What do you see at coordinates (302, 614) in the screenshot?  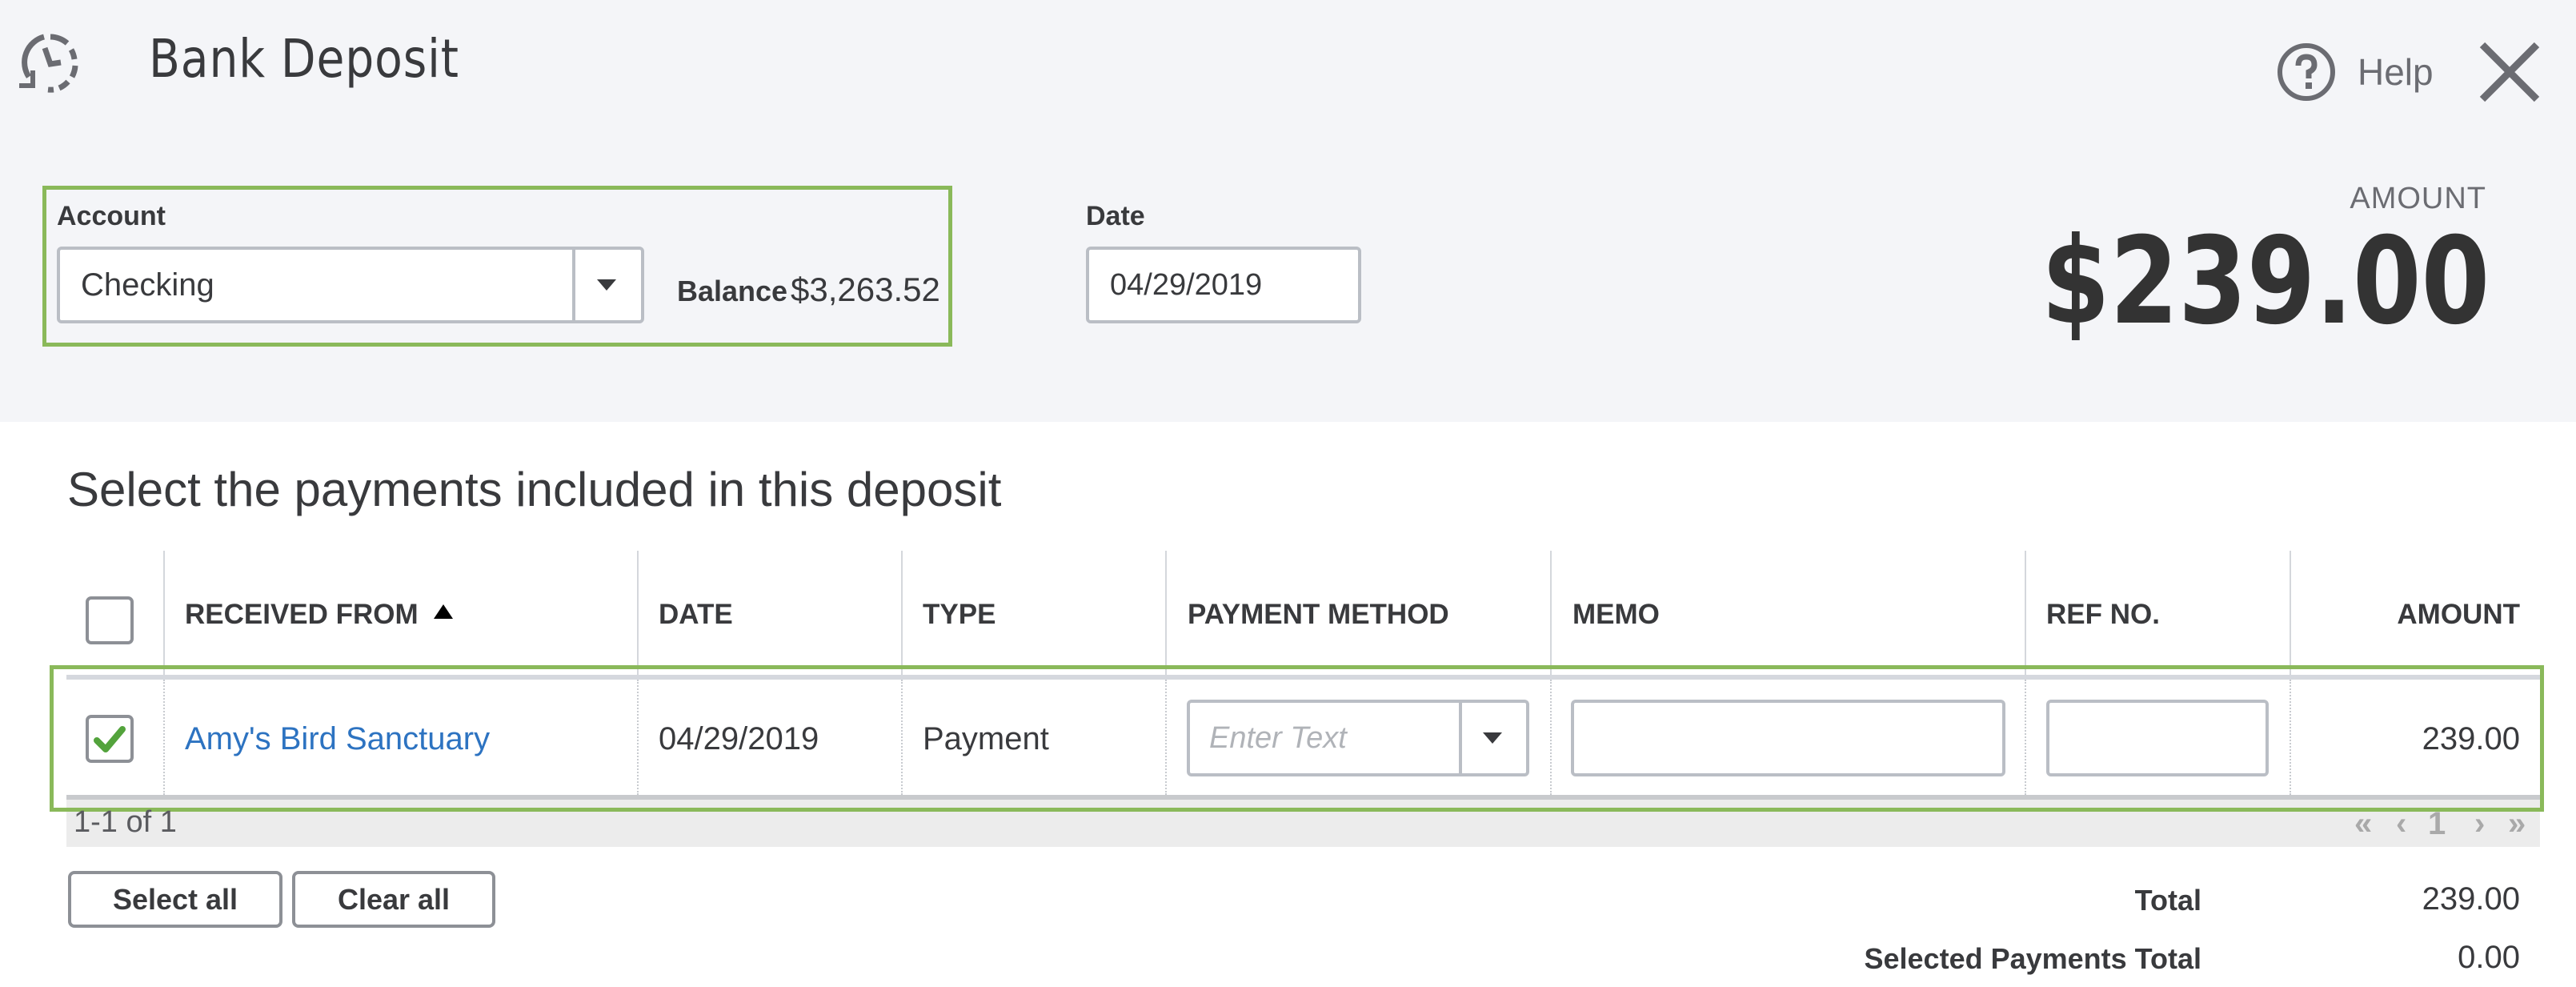 I see `column-header-label: RECEIVED FROM` at bounding box center [302, 614].